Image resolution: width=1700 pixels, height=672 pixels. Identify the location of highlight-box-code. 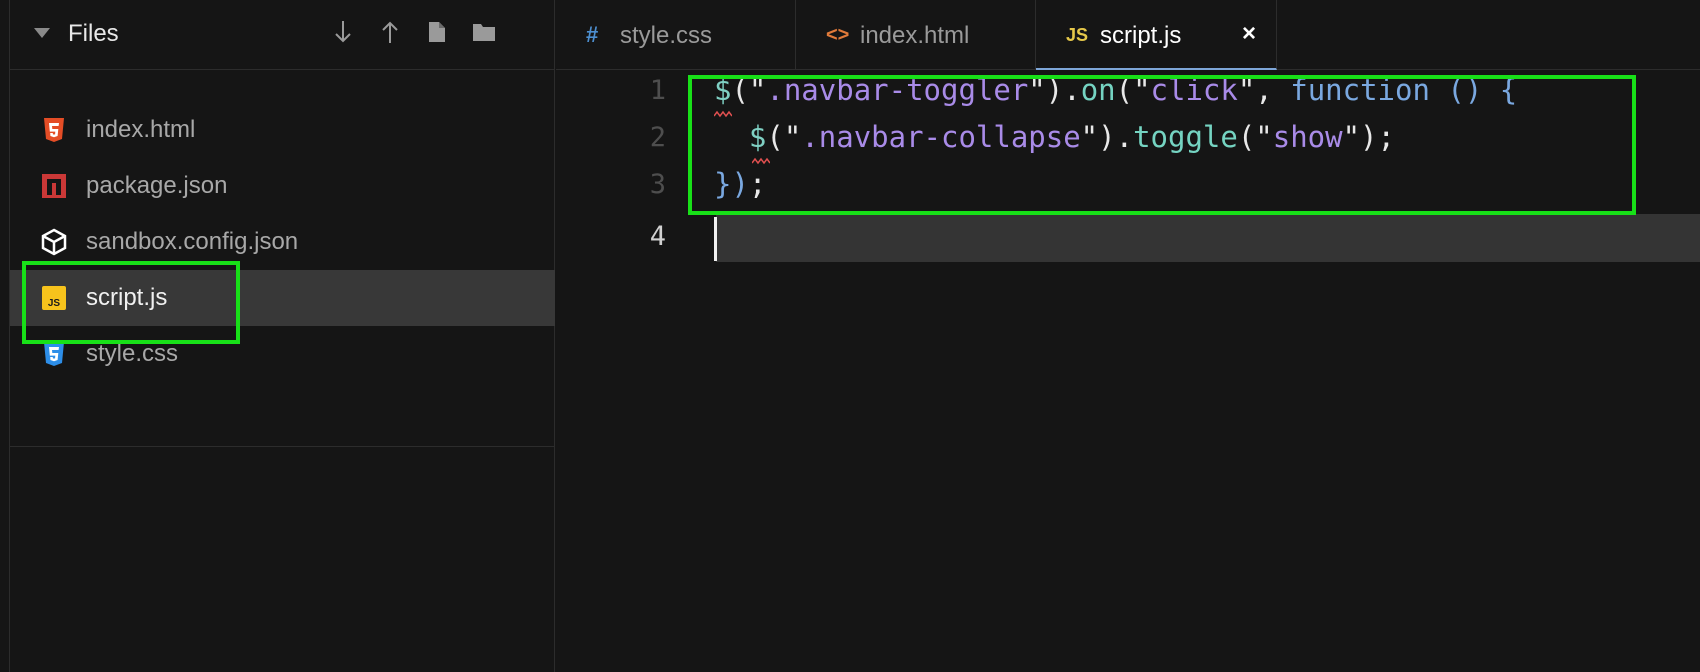
(1162, 145).